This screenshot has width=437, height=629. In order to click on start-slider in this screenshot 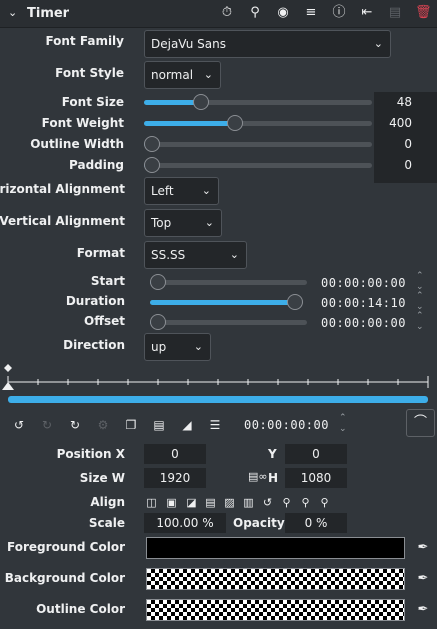, I will do `click(228, 282)`.